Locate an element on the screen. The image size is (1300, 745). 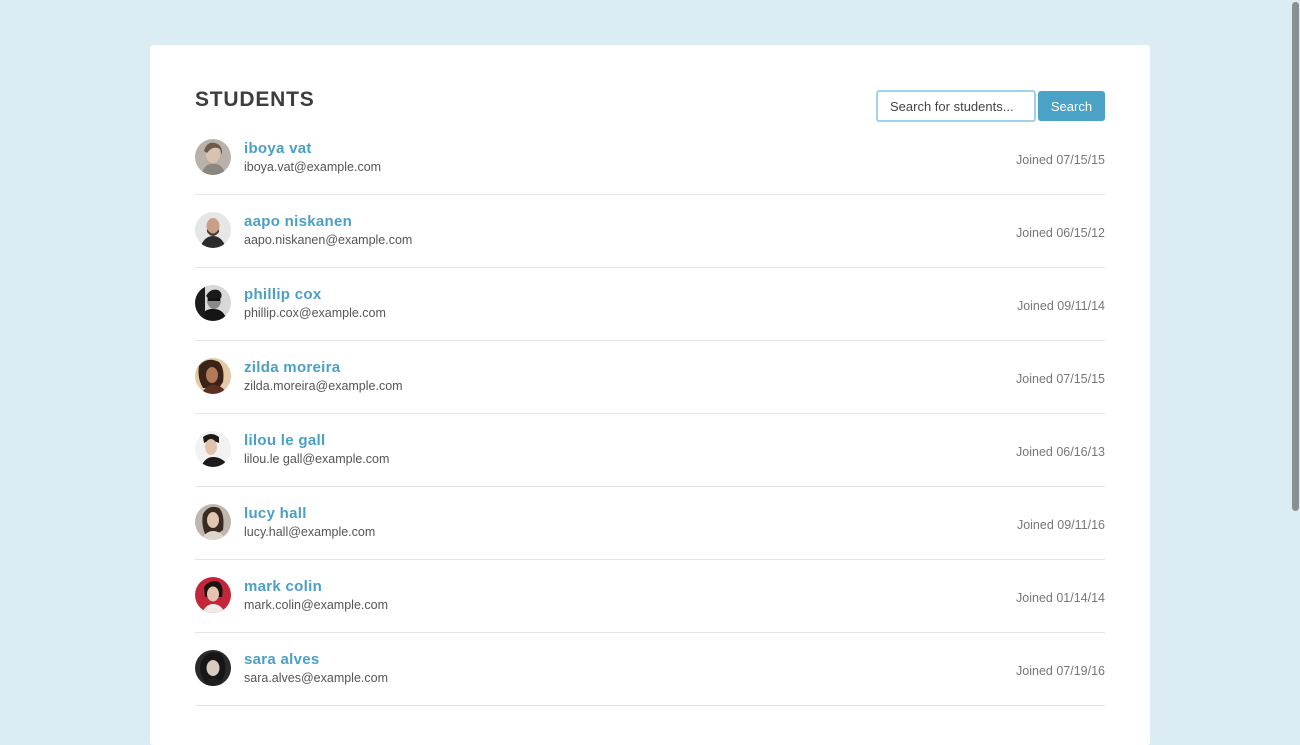
student-email: aapo.niskanen@example.com is located at coordinates (328, 240).